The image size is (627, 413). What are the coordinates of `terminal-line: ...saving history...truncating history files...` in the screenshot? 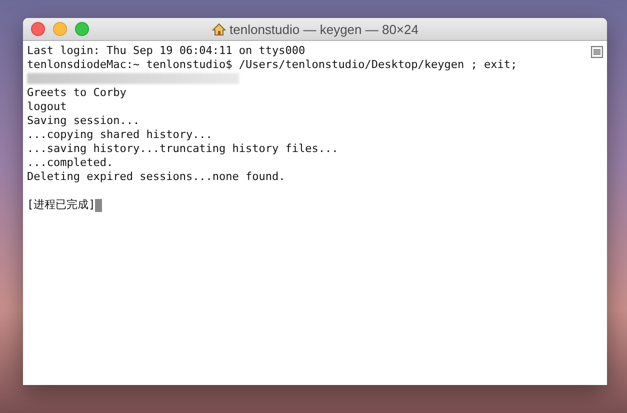 It's located at (183, 149).